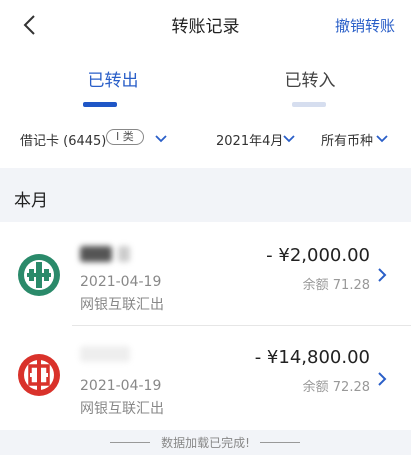 The width and height of the screenshot is (411, 455). Describe the element at coordinates (309, 104) in the screenshot. I see `inactive-tab-indicator` at that location.